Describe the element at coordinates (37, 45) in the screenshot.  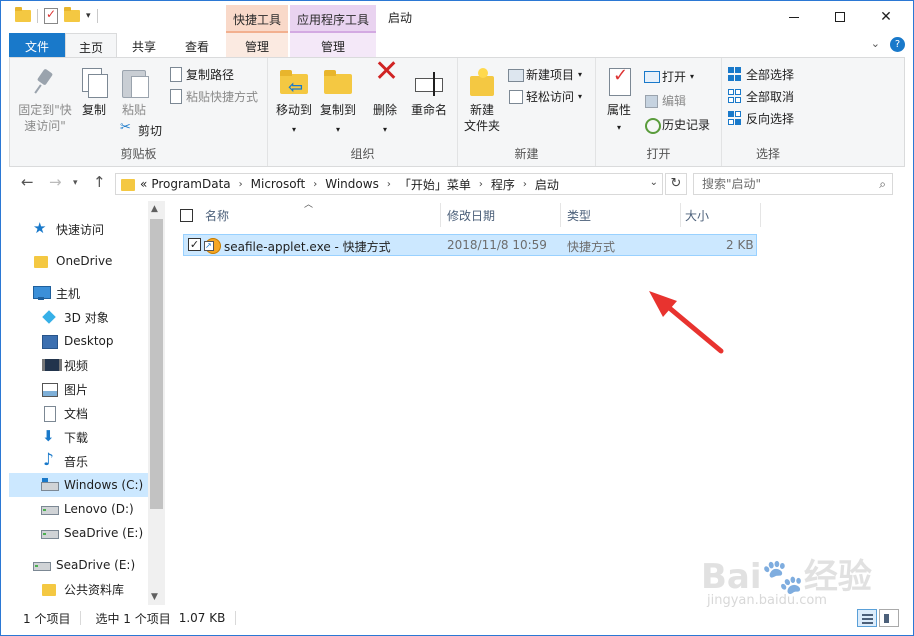
I see `tab-file: 文件` at that location.